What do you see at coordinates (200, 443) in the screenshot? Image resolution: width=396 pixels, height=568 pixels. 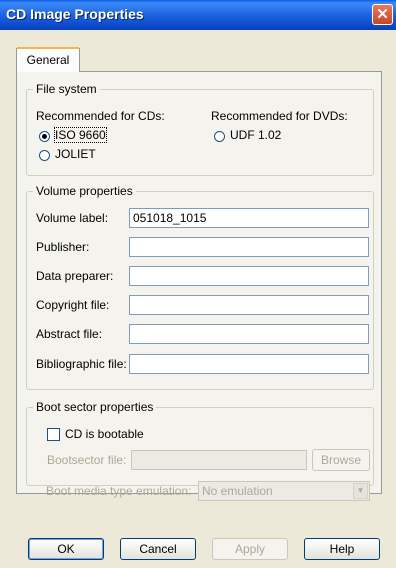 I see `boot-sector-group: Boot sector properties` at bounding box center [200, 443].